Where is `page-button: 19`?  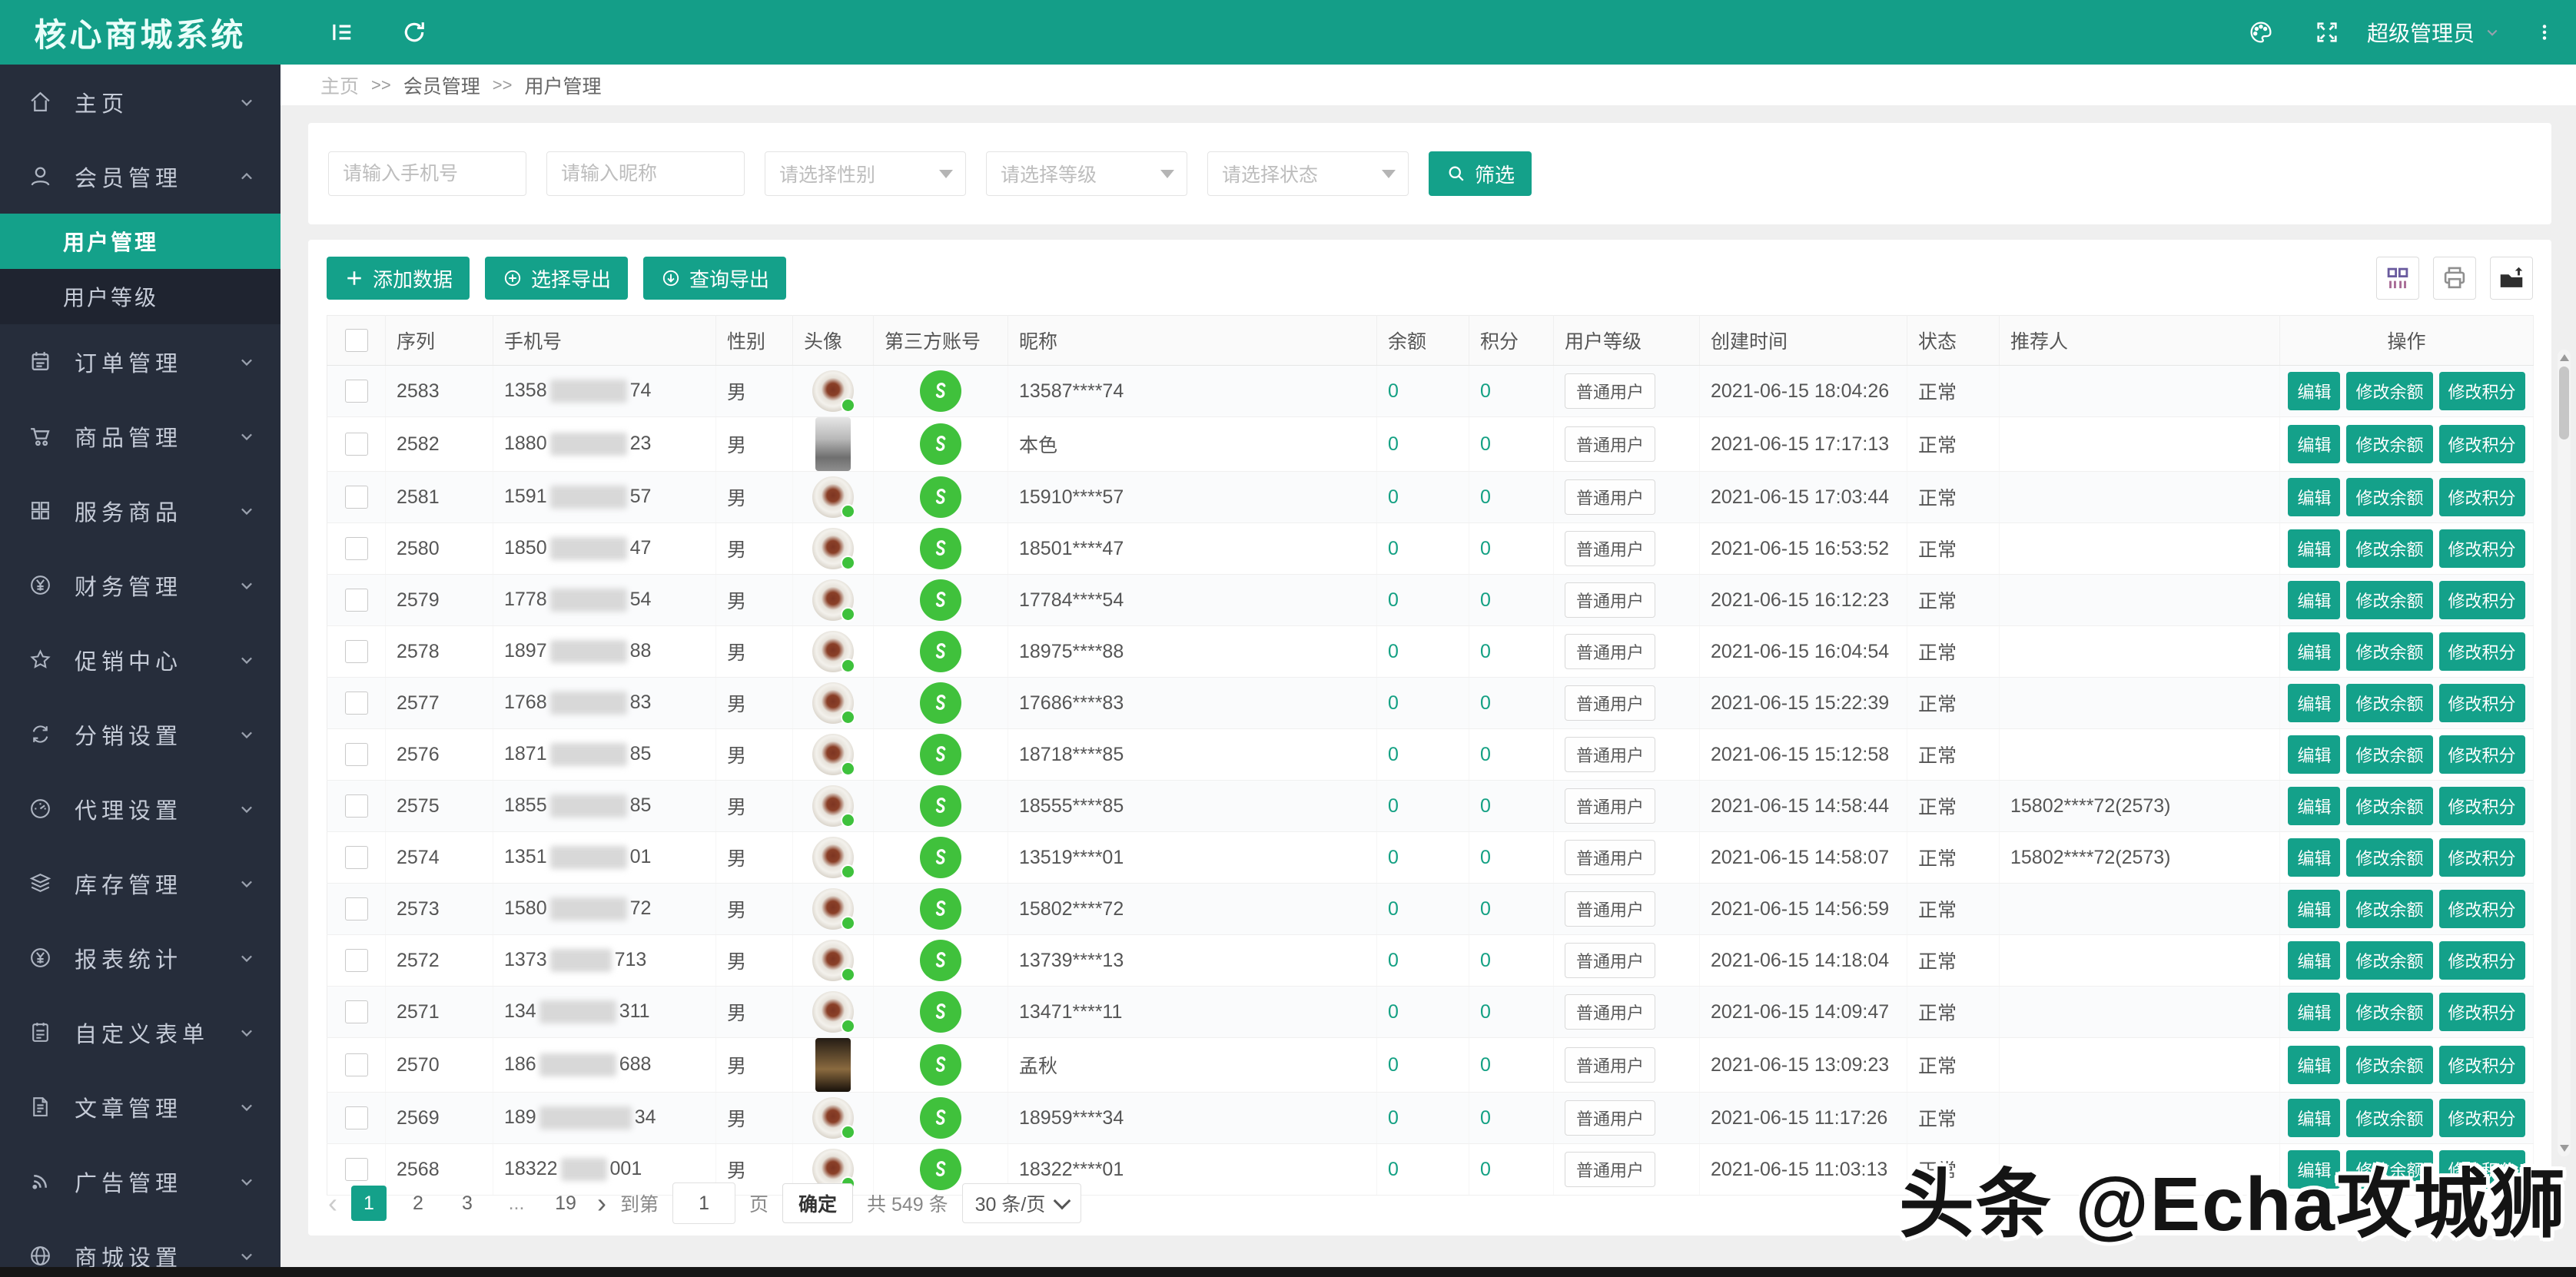 page-button: 19 is located at coordinates (565, 1203).